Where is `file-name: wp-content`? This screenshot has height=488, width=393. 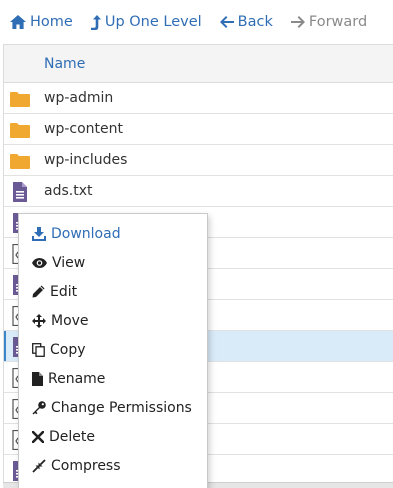 file-name: wp-content is located at coordinates (83, 129).